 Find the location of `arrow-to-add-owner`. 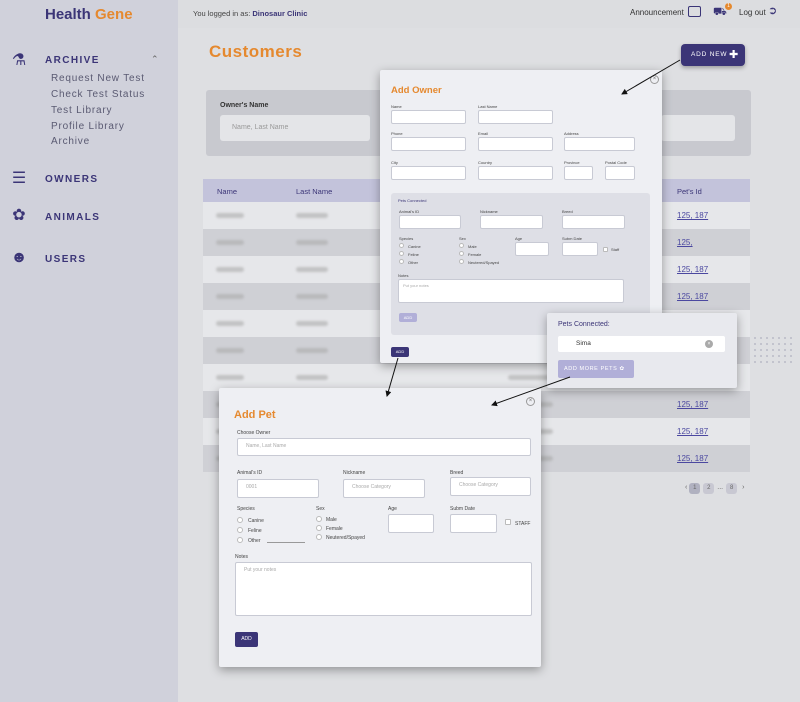

arrow-to-add-owner is located at coordinates (651, 77).